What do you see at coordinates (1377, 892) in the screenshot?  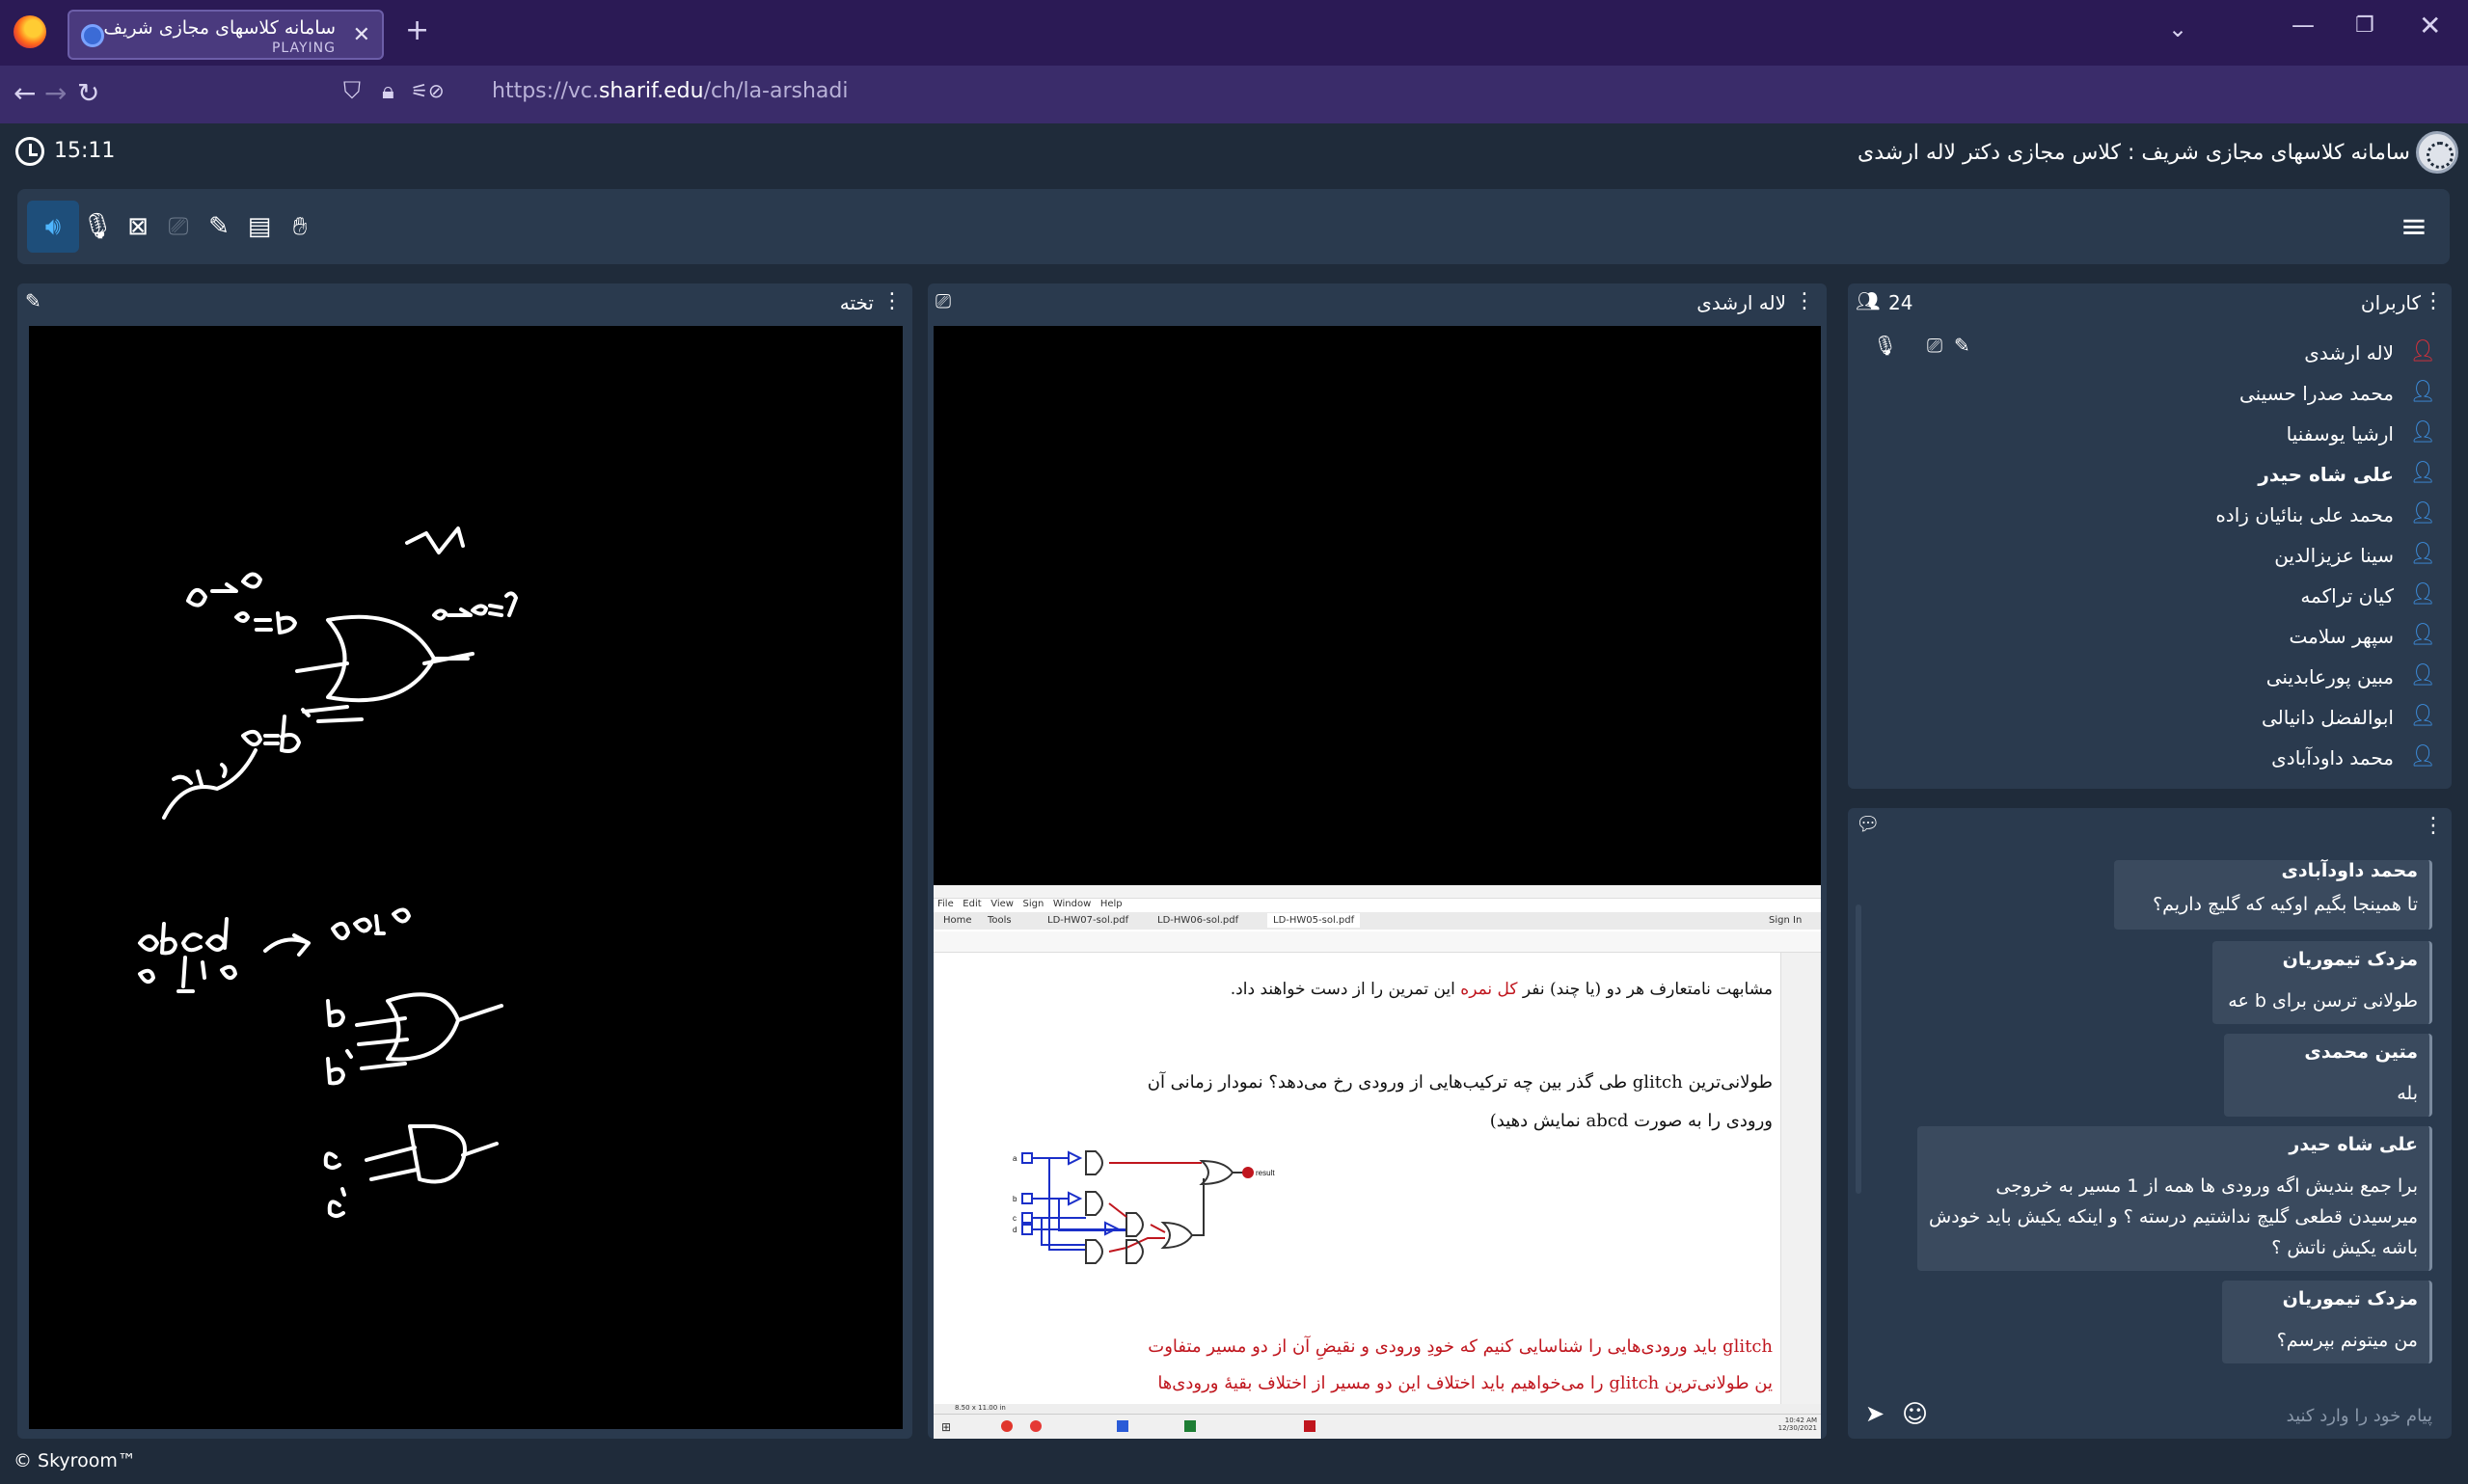 I see `pdf-window-titlebar` at bounding box center [1377, 892].